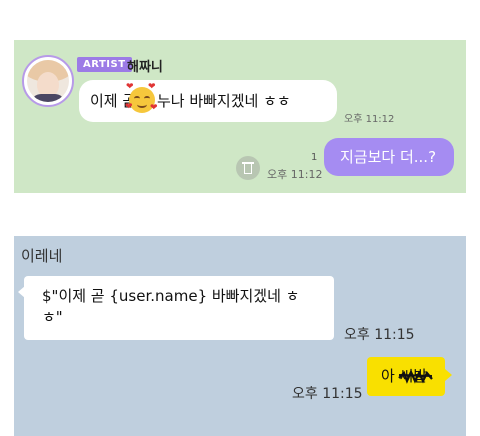 This screenshot has width=480, height=436. I want to click on artist-badge: ARTIST, so click(104, 64).